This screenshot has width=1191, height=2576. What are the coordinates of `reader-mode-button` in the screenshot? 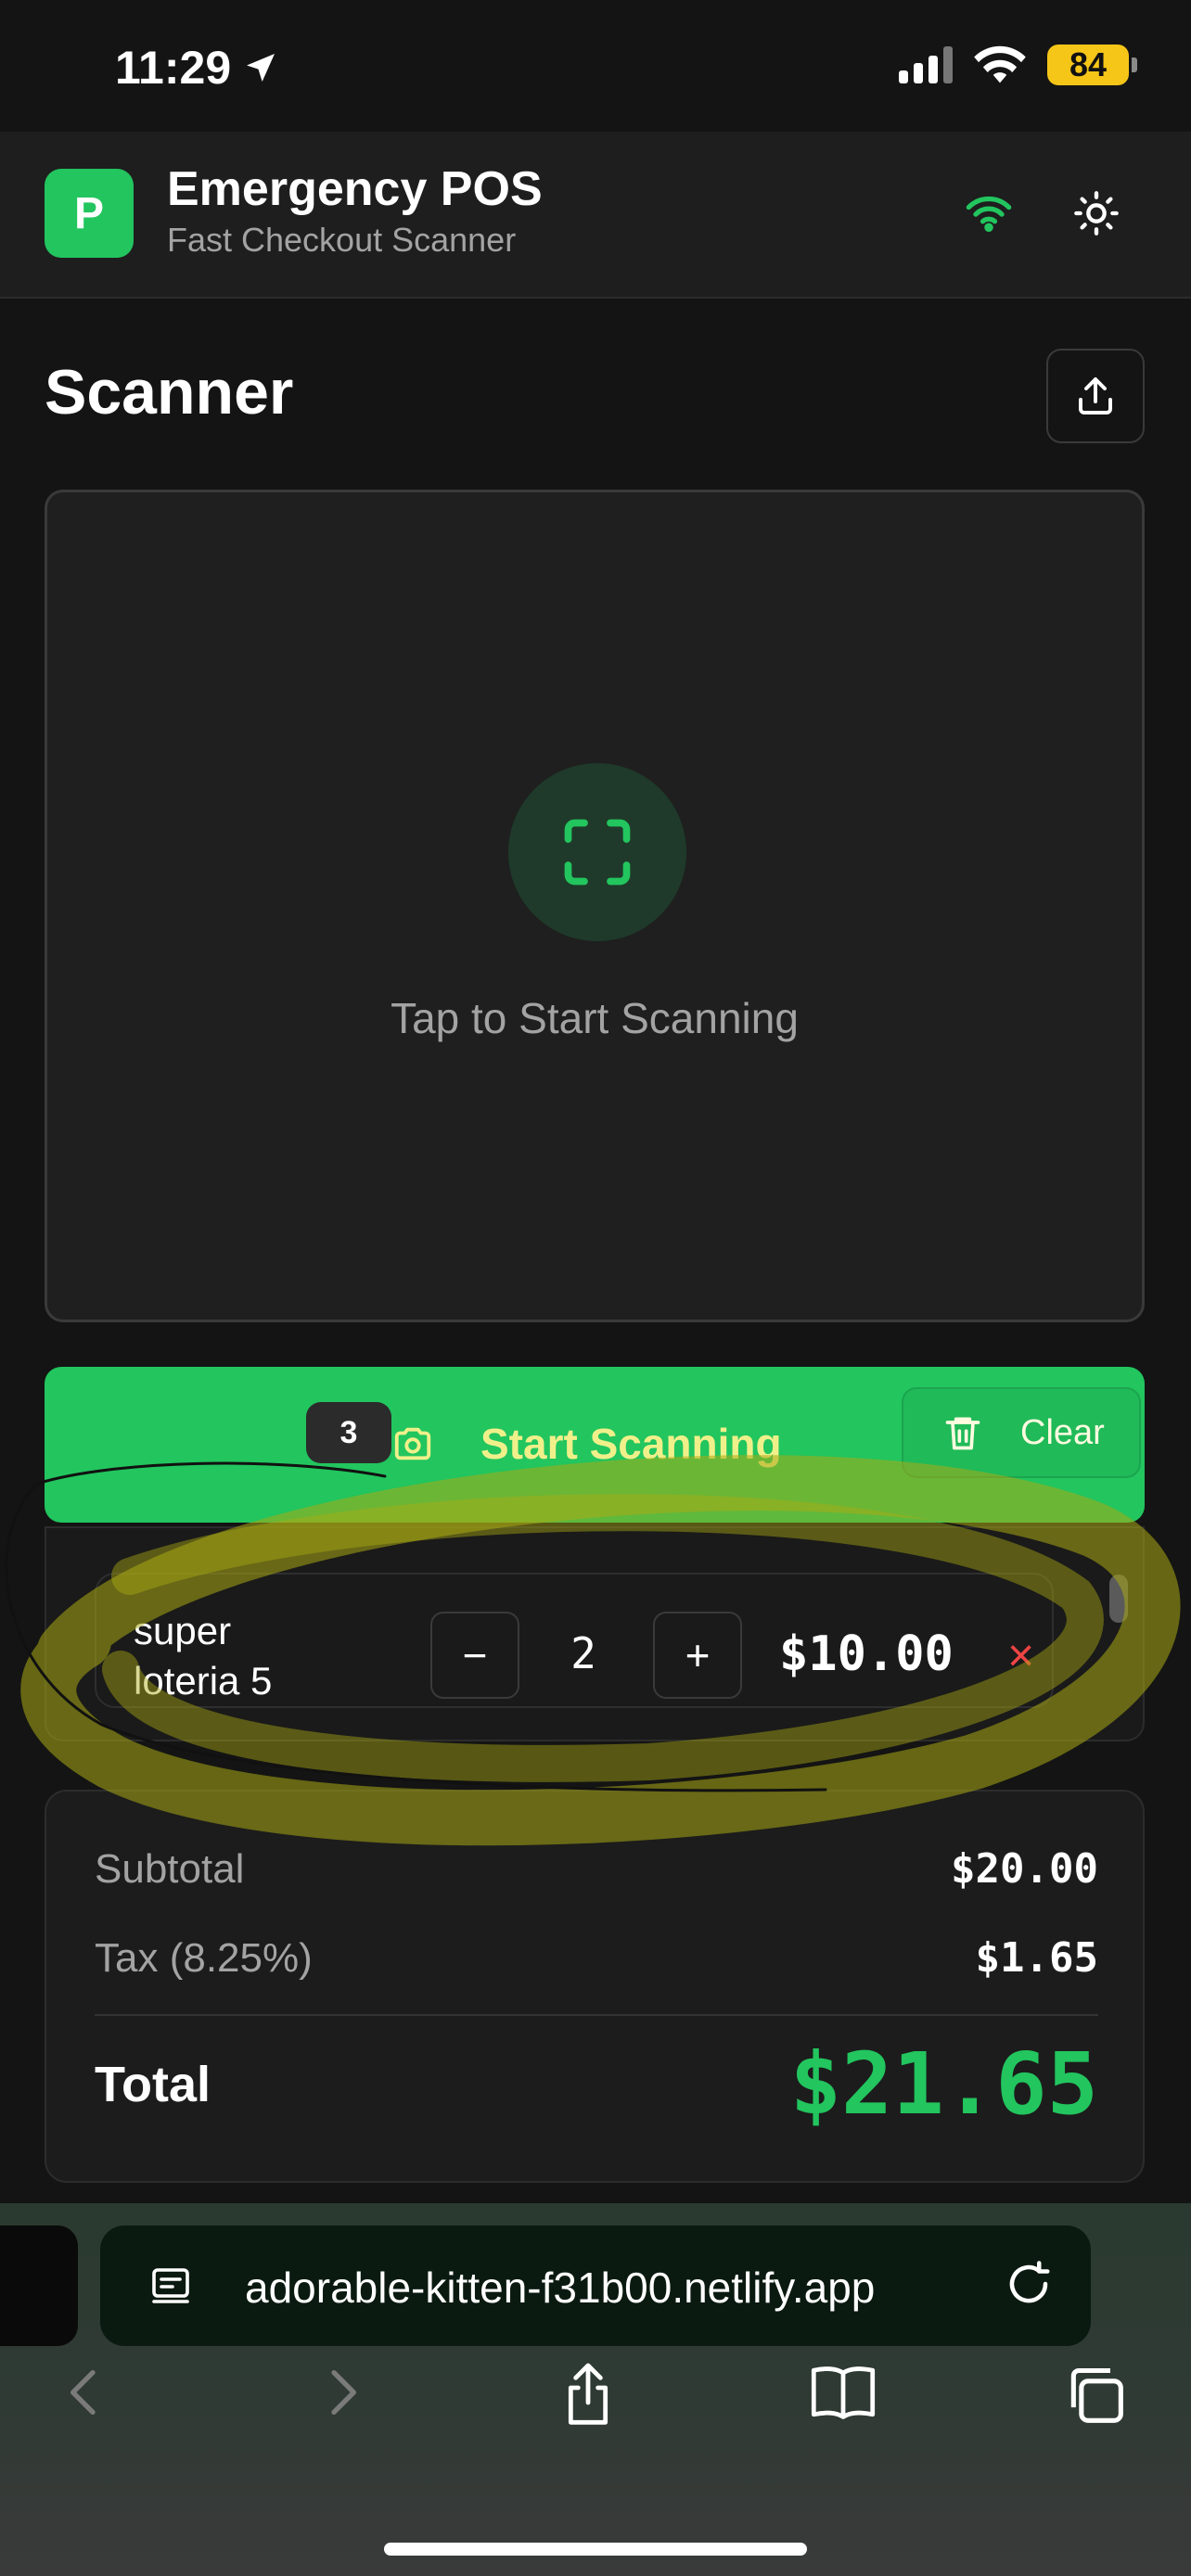 It's located at (170, 2289).